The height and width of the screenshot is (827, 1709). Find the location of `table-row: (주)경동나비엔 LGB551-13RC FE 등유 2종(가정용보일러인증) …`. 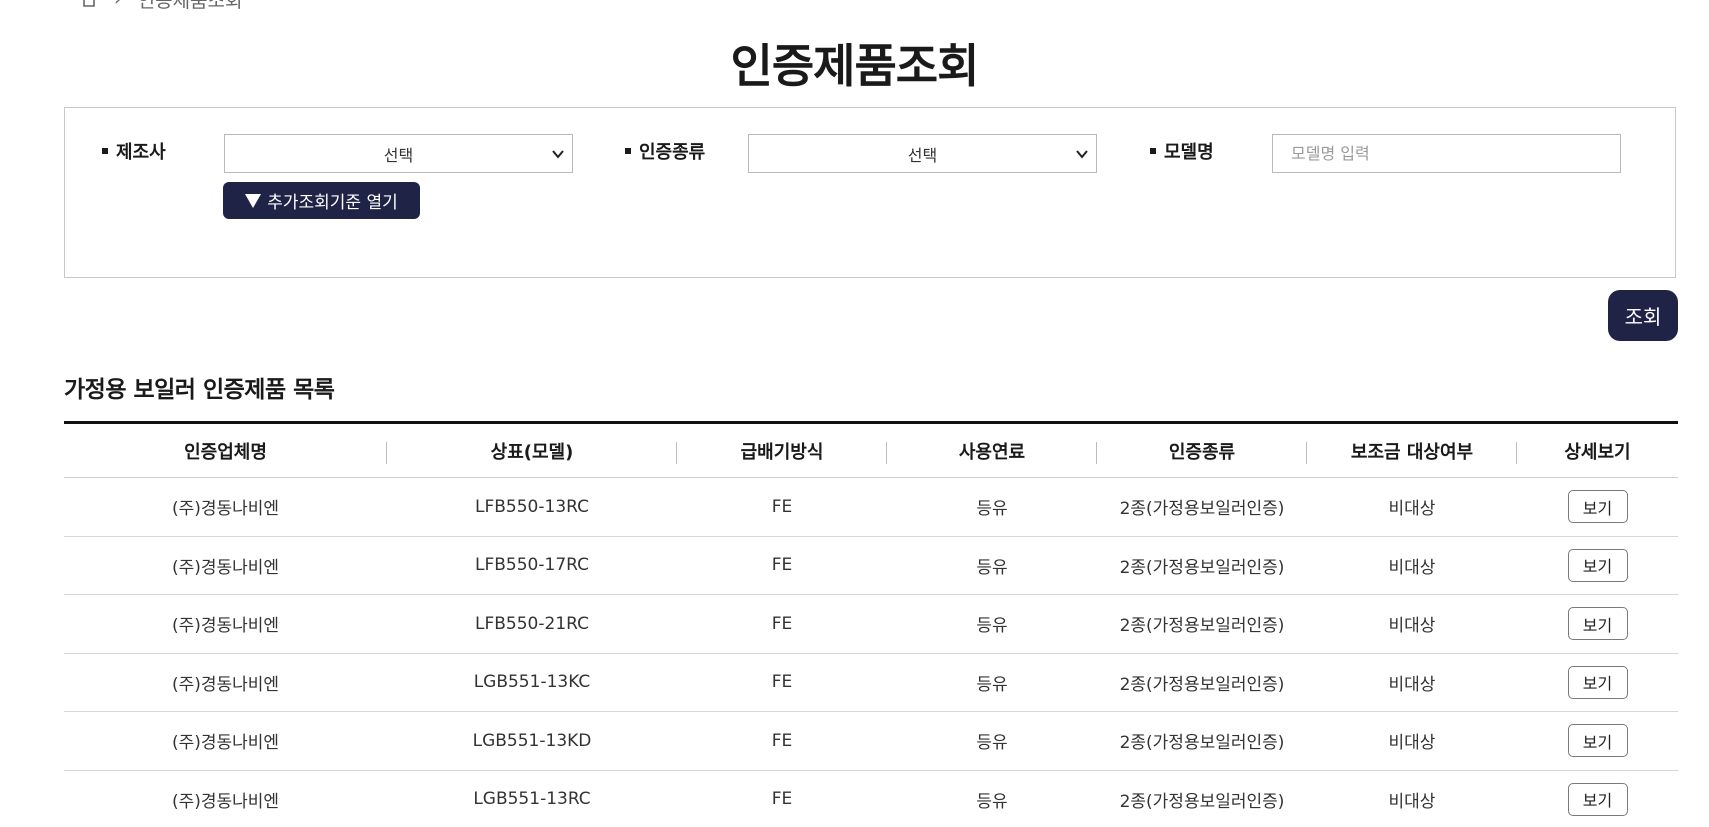

table-row: (주)경동나비엔 LGB551-13RC FE 등유 2종(가정용보일러인증) … is located at coordinates (871, 799).